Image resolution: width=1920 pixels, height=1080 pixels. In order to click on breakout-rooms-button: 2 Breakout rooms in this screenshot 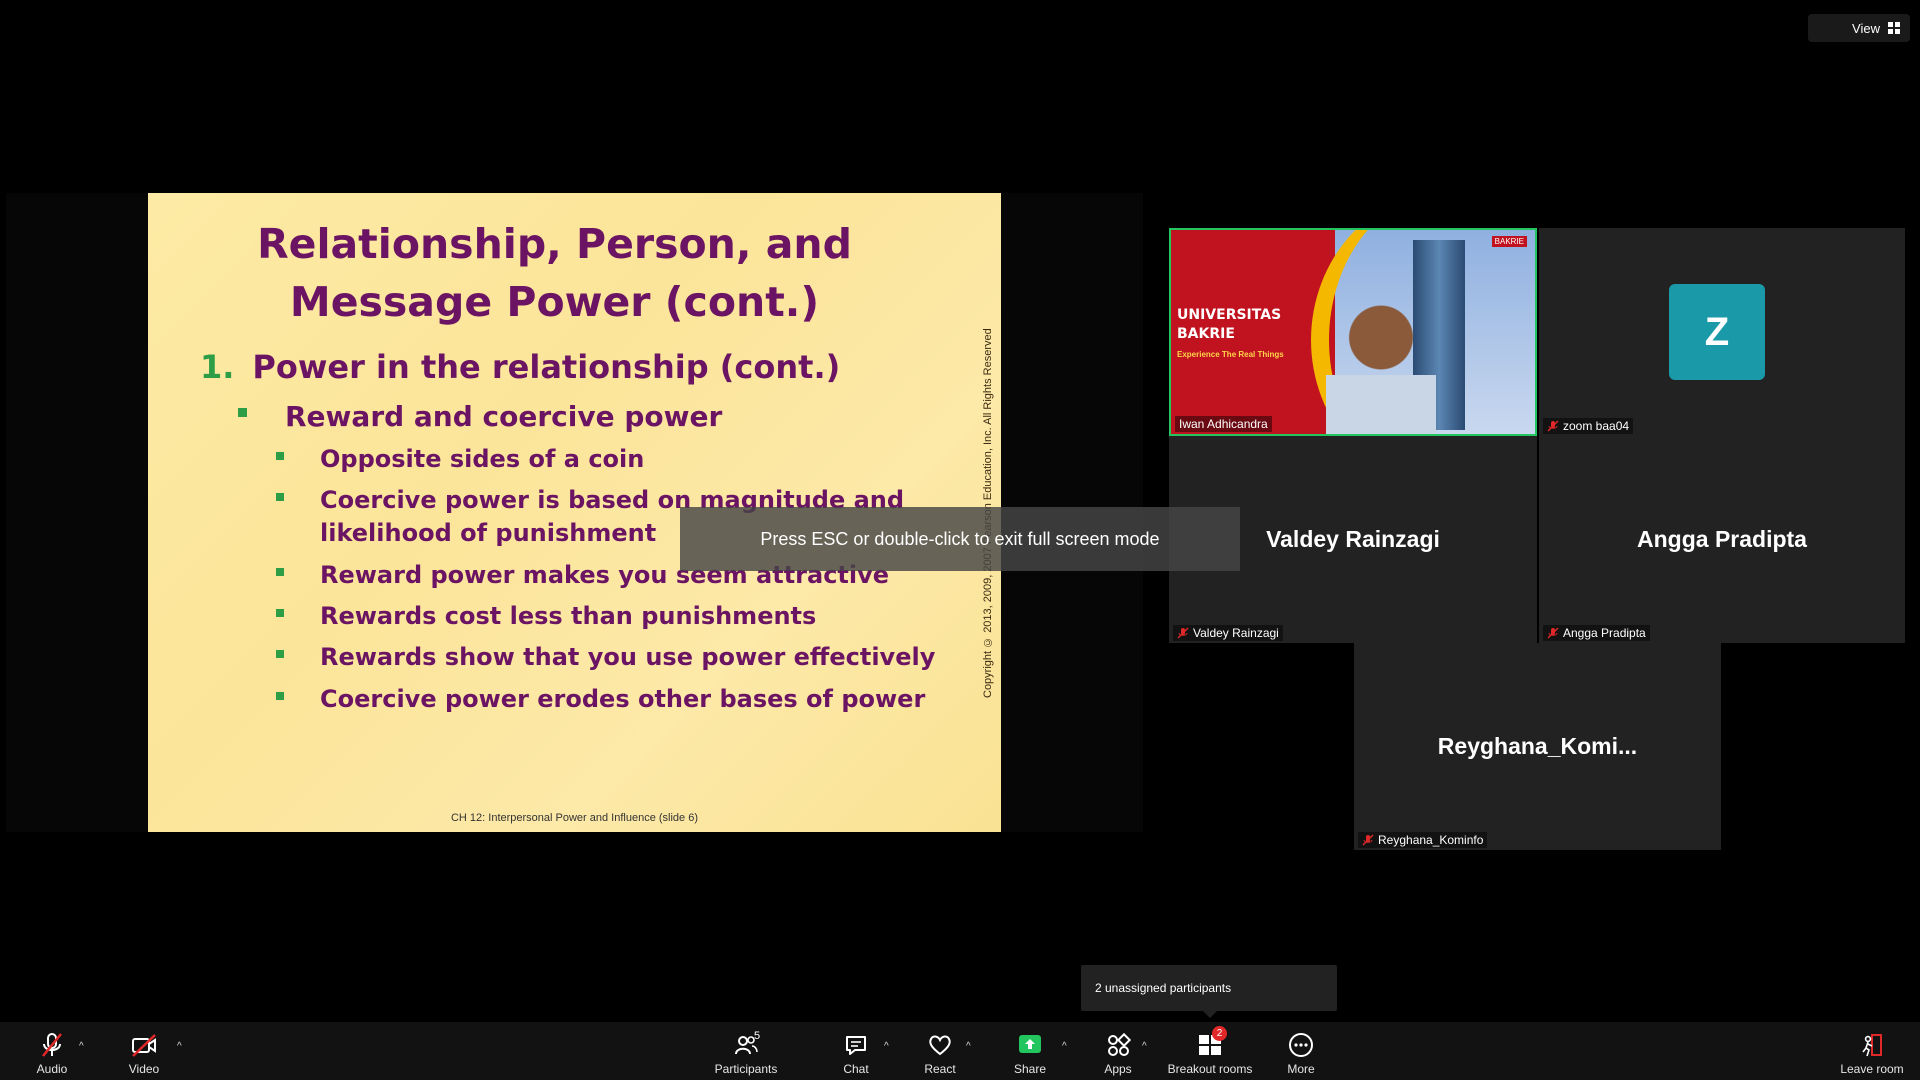, I will do `click(1210, 1050)`.